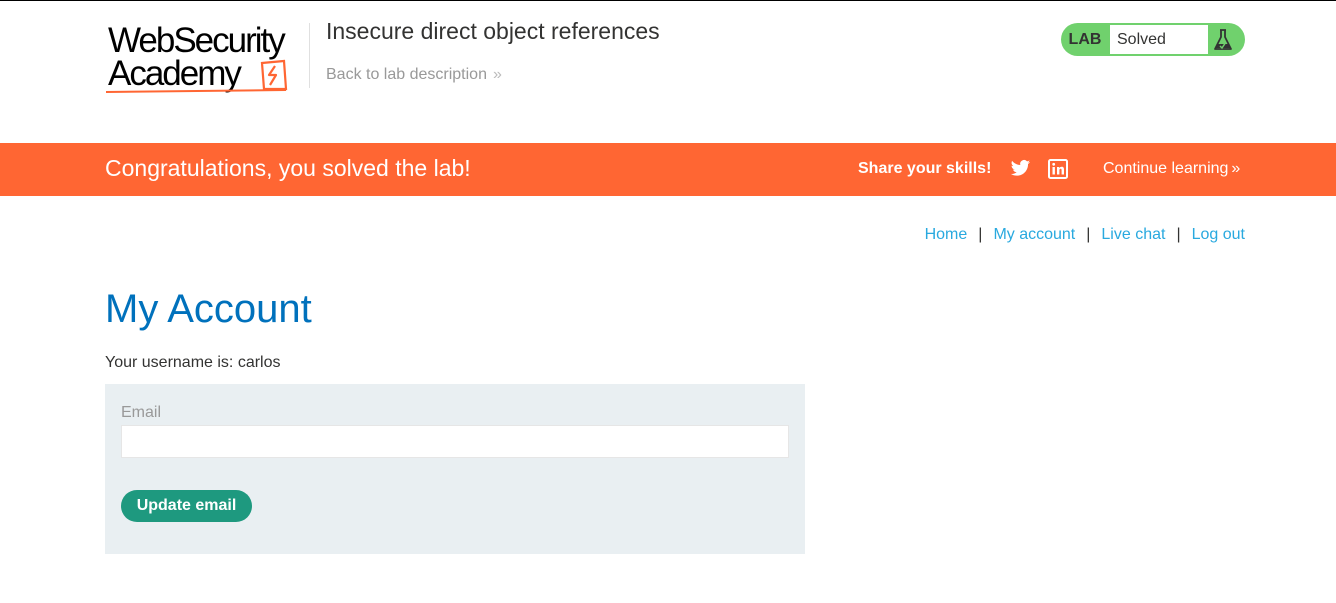 The height and width of the screenshot is (603, 1336). Describe the element at coordinates (175, 73) in the screenshot. I see `logo-text-line2: Academy` at that location.